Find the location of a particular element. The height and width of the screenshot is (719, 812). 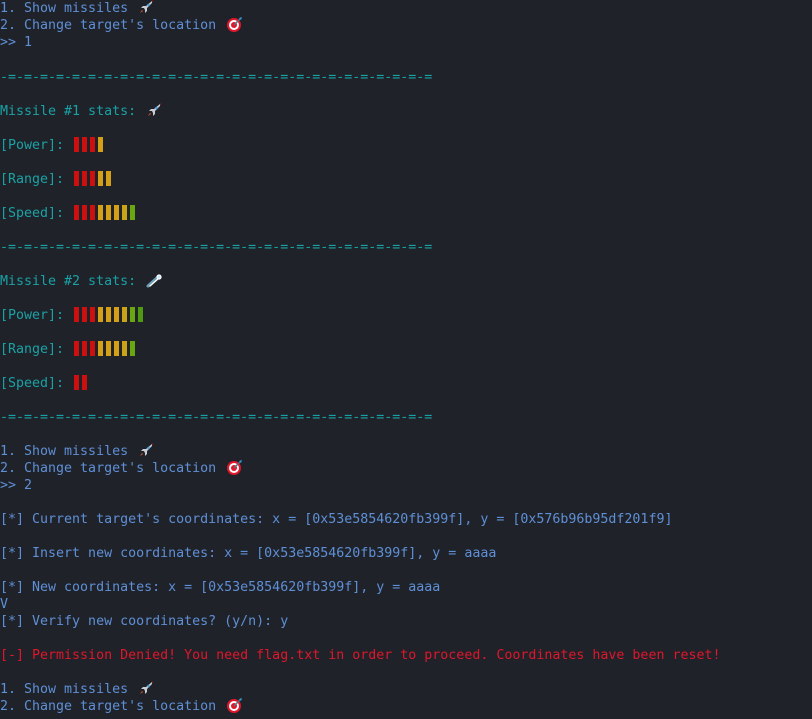

missile-2-power: [Power]: is located at coordinates (73, 315).